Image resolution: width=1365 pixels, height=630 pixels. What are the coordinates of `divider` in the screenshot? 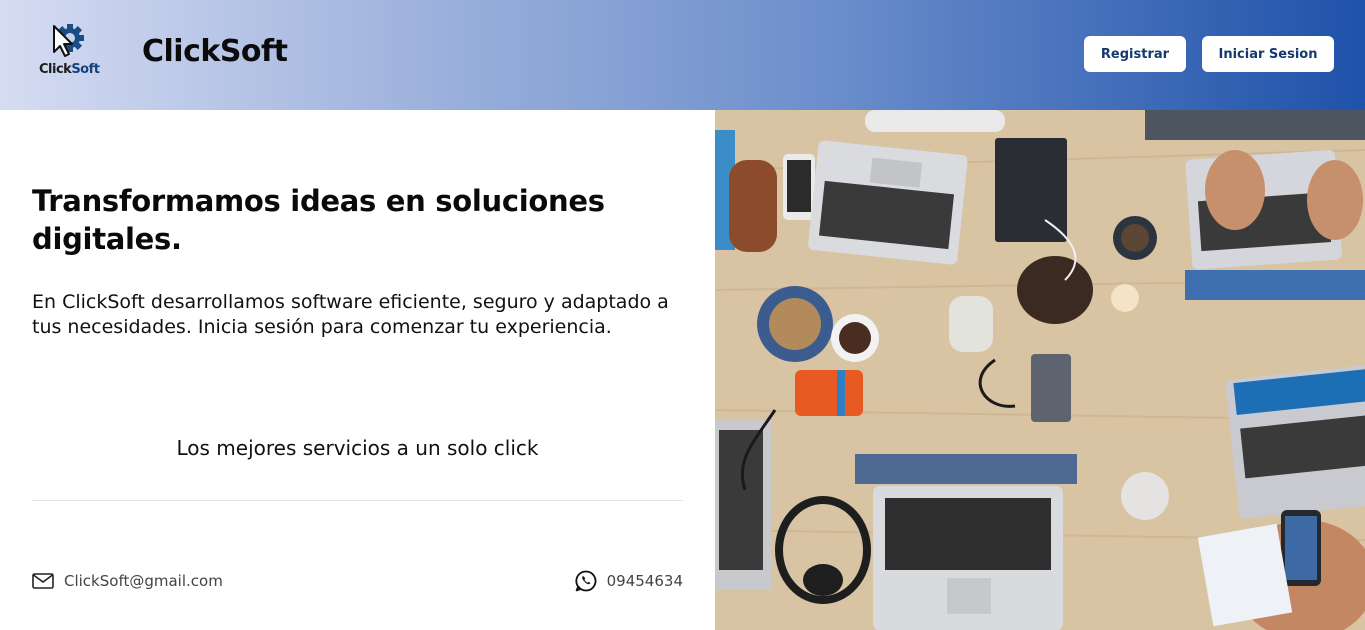 It's located at (357, 500).